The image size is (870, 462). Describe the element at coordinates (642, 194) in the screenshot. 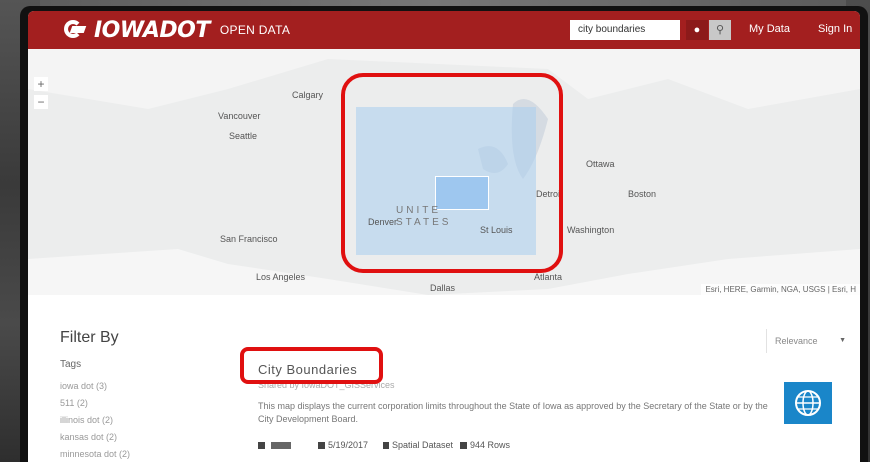

I see `map-label-boston: Boston` at that location.